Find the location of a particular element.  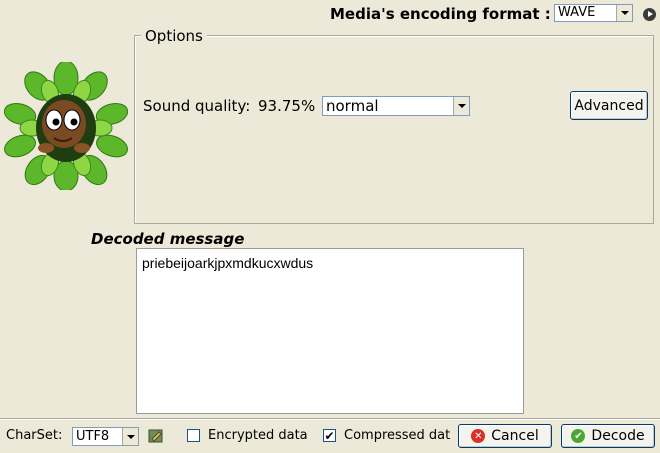

charset-select: UTF8 is located at coordinates (105, 436).